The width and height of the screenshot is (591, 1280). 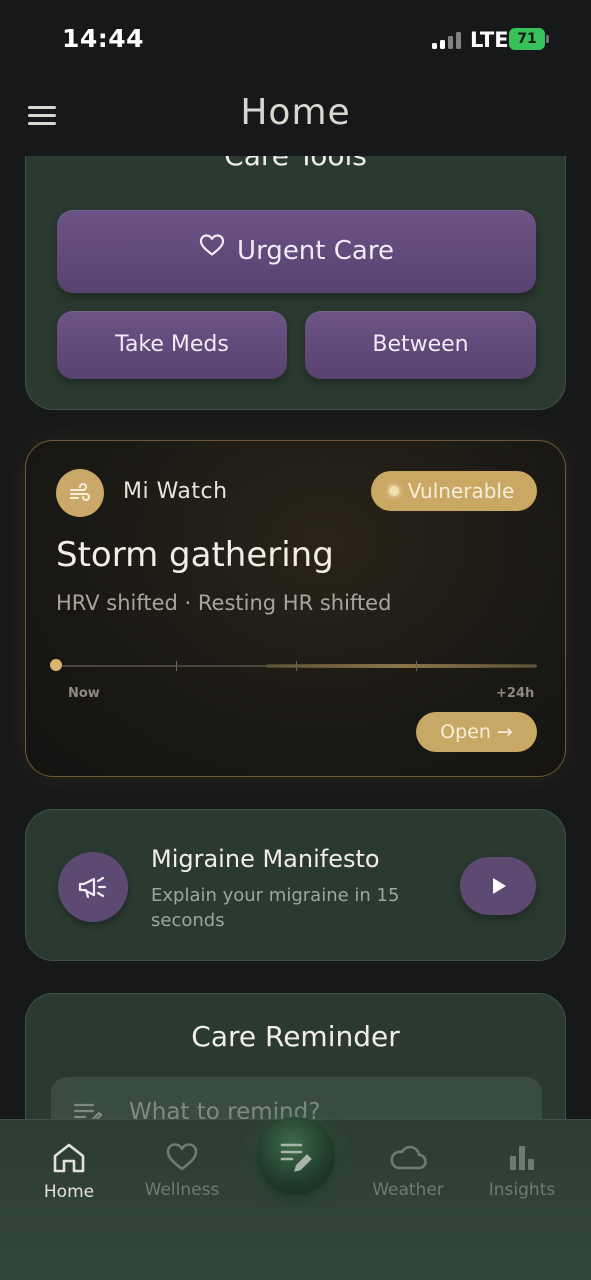 I want to click on care-reminder-card: Care Reminder, so click(x=295, y=1059).